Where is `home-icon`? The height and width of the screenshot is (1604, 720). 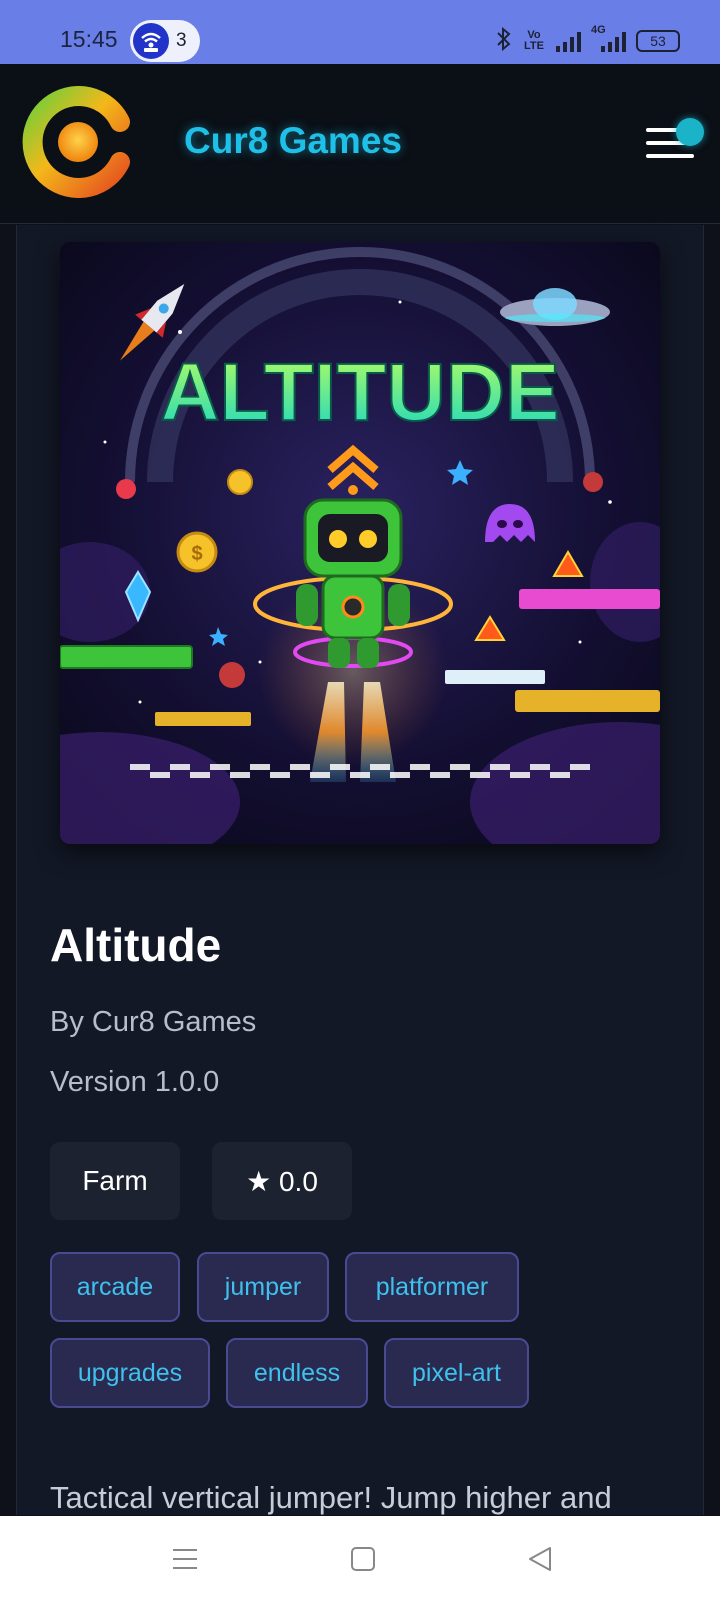 home-icon is located at coordinates (363, 1559).